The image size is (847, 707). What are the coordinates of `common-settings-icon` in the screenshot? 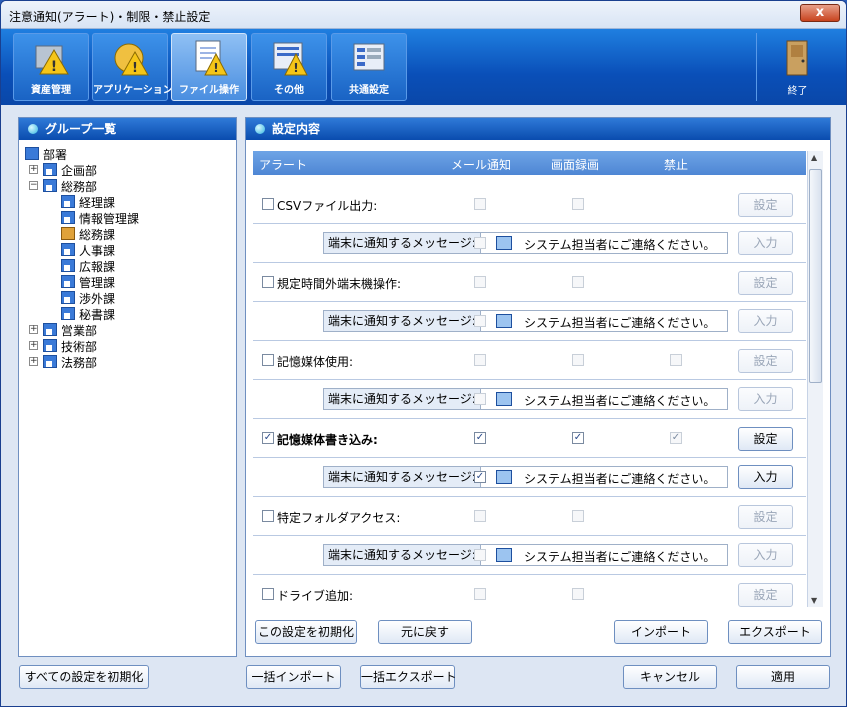 It's located at (369, 57).